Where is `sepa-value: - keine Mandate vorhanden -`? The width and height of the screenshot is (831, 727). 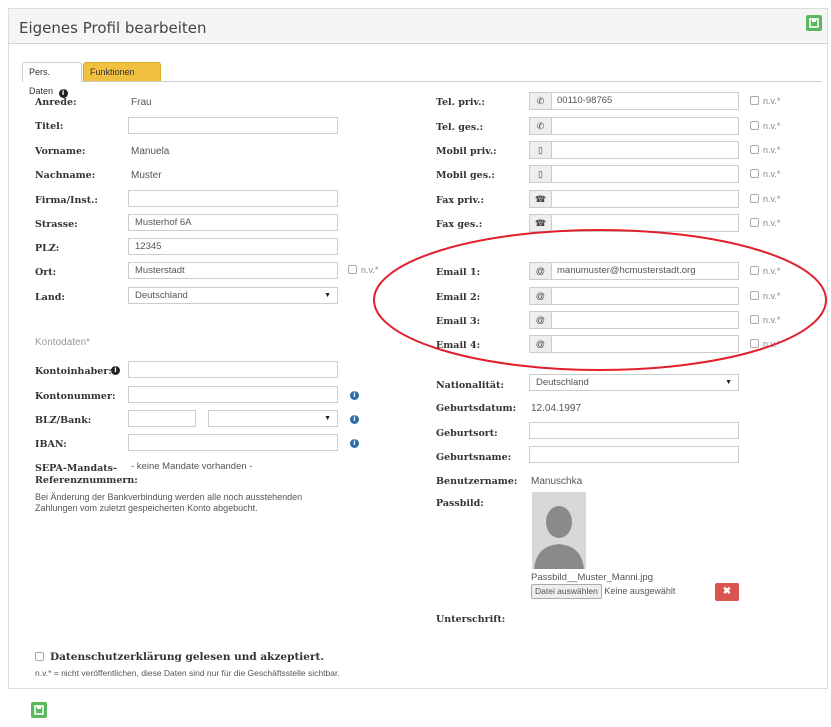 sepa-value: - keine Mandate vorhanden - is located at coordinates (192, 466).